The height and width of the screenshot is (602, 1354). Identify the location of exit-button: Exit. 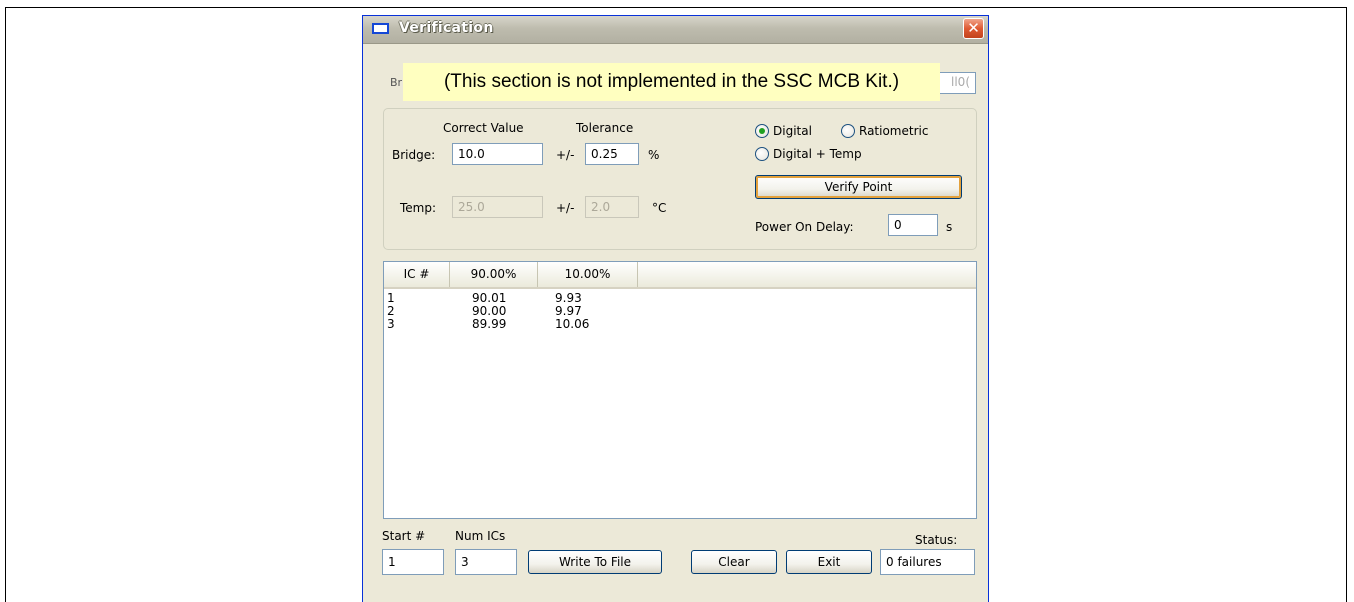
(829, 562).